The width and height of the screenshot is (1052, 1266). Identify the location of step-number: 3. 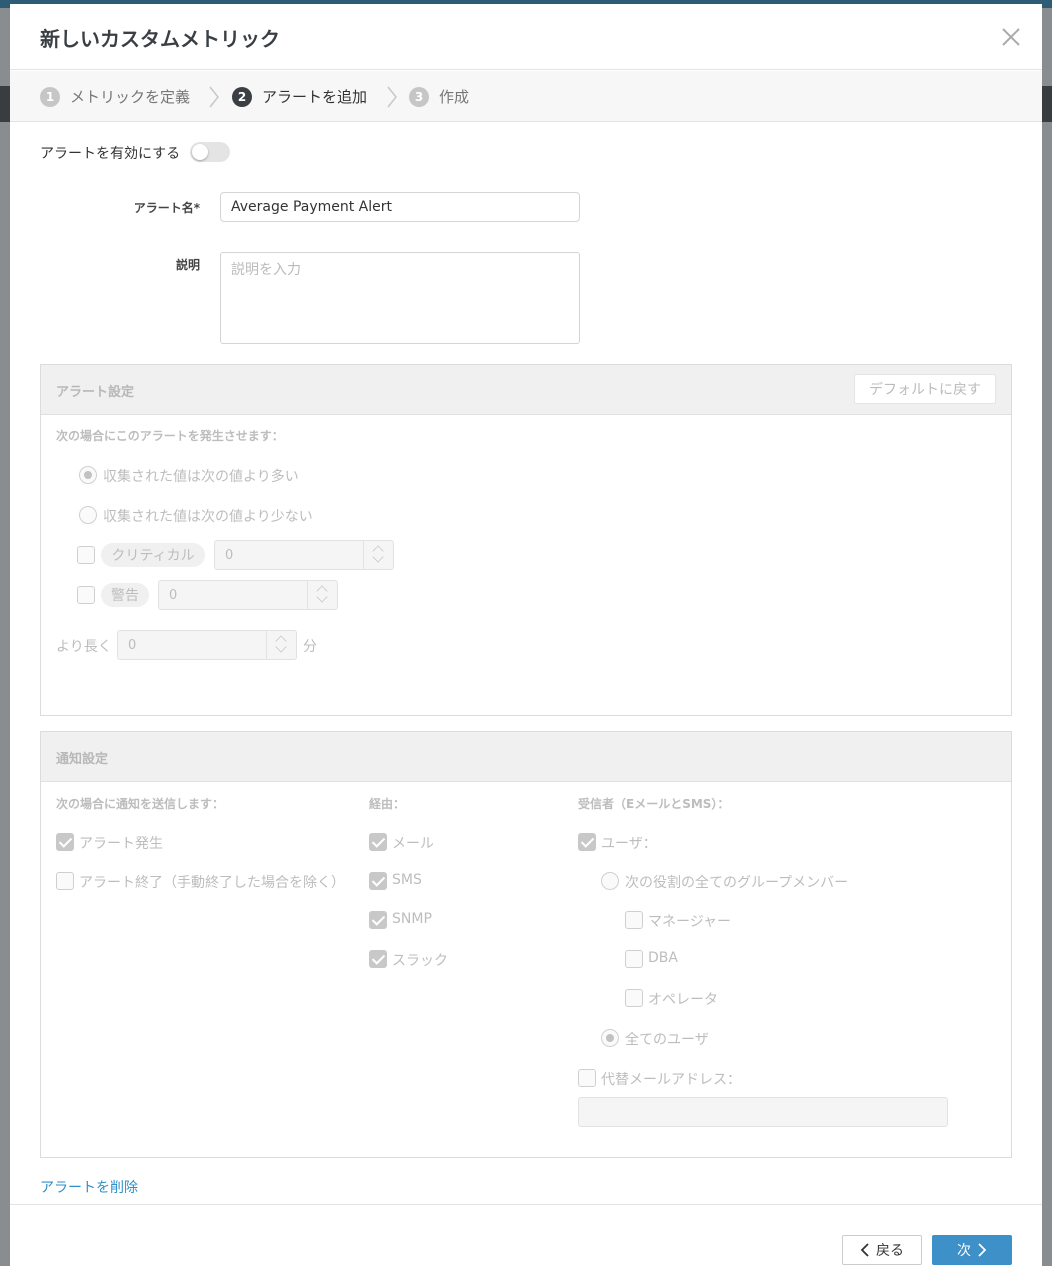
(419, 96).